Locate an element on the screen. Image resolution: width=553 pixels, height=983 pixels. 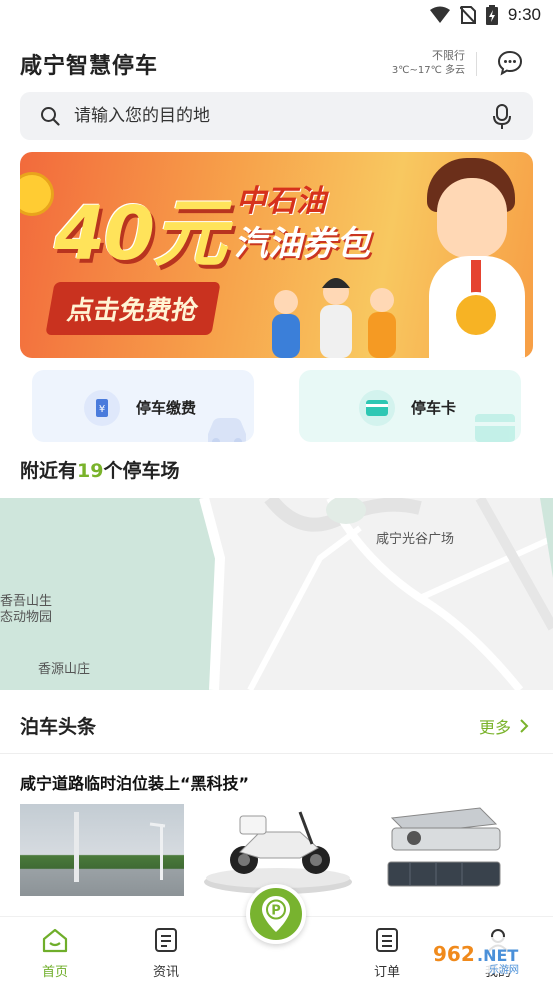
character-face is located at coordinates (472, 218).